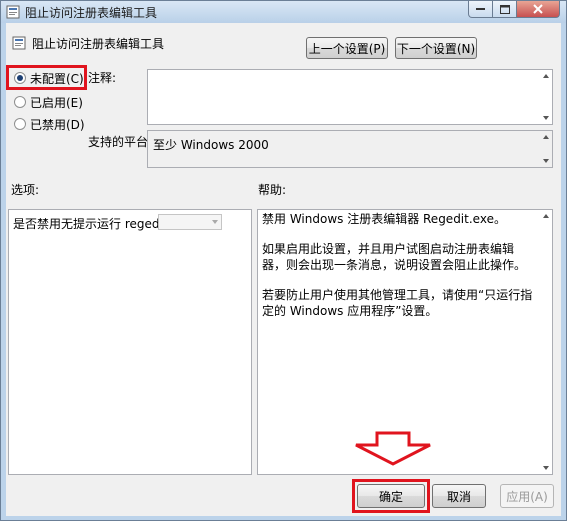 The height and width of the screenshot is (521, 567). What do you see at coordinates (25, 190) in the screenshot?
I see `options-label: 选项:` at bounding box center [25, 190].